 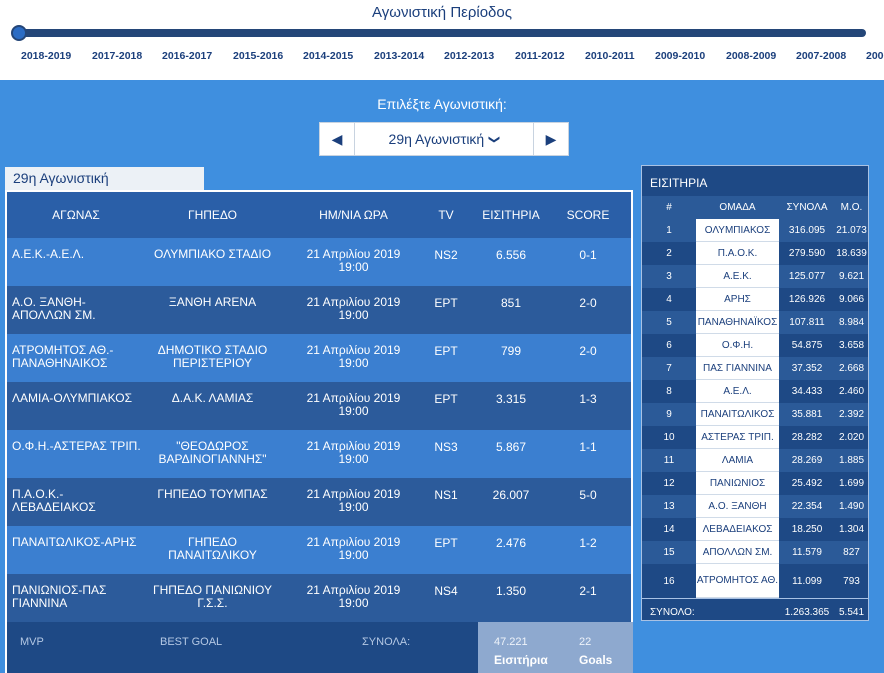 I want to click on match-tickets: 3.315, so click(x=511, y=399).